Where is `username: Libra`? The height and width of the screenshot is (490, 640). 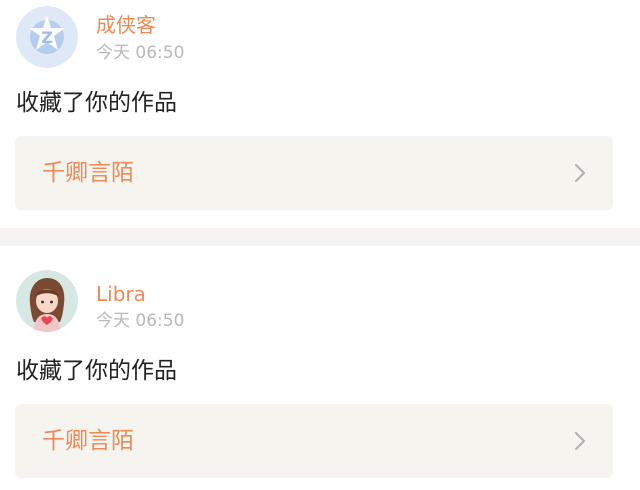
username: Libra is located at coordinates (121, 294).